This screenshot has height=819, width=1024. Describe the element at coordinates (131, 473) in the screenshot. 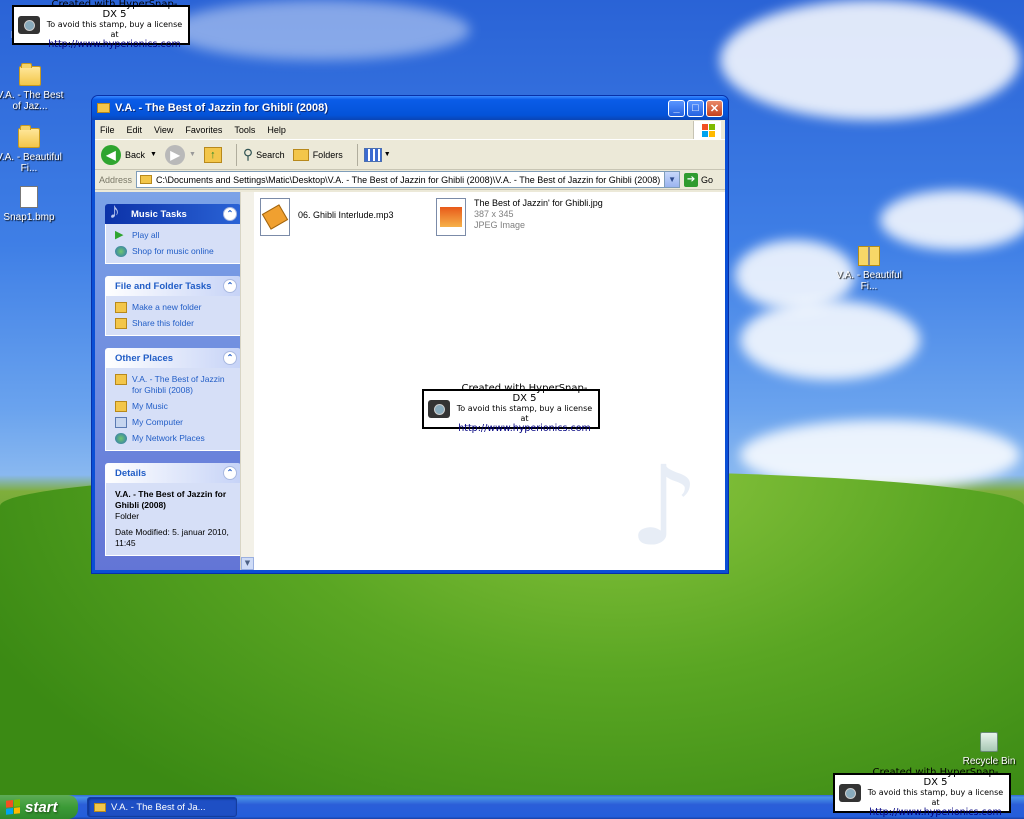

I see `panel-title: Details` at that location.